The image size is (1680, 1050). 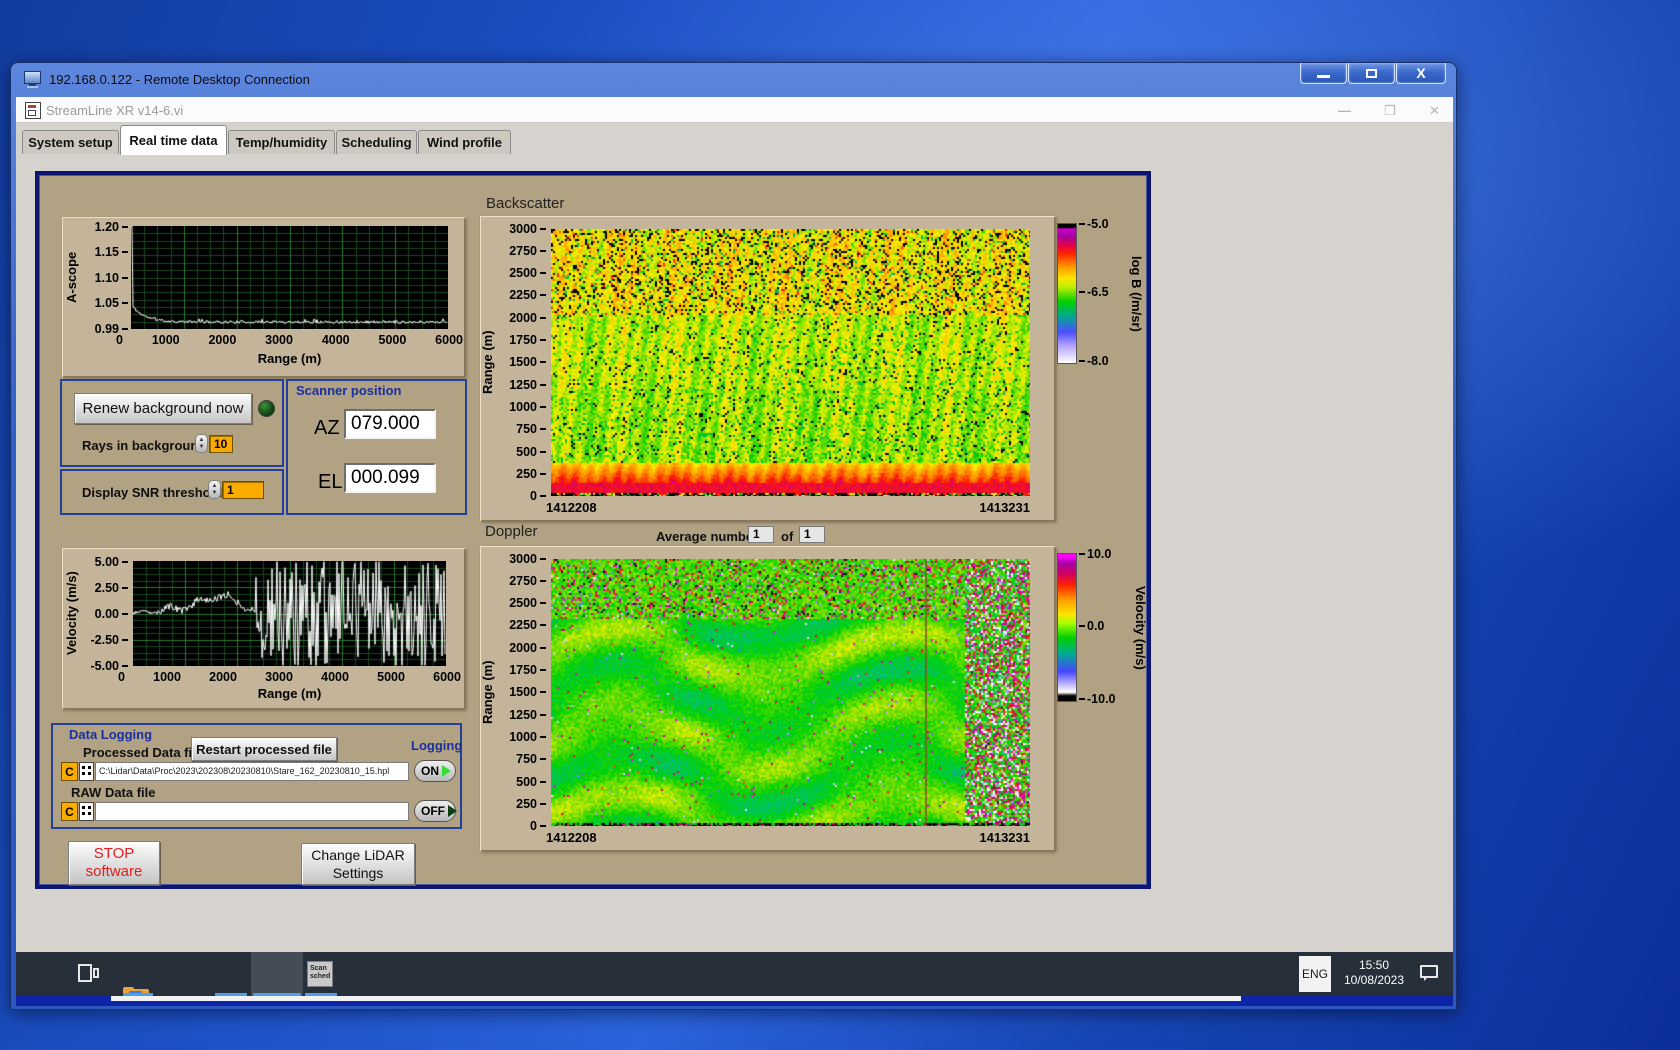 I want to click on doppler-title: Doppler, so click(x=511, y=531).